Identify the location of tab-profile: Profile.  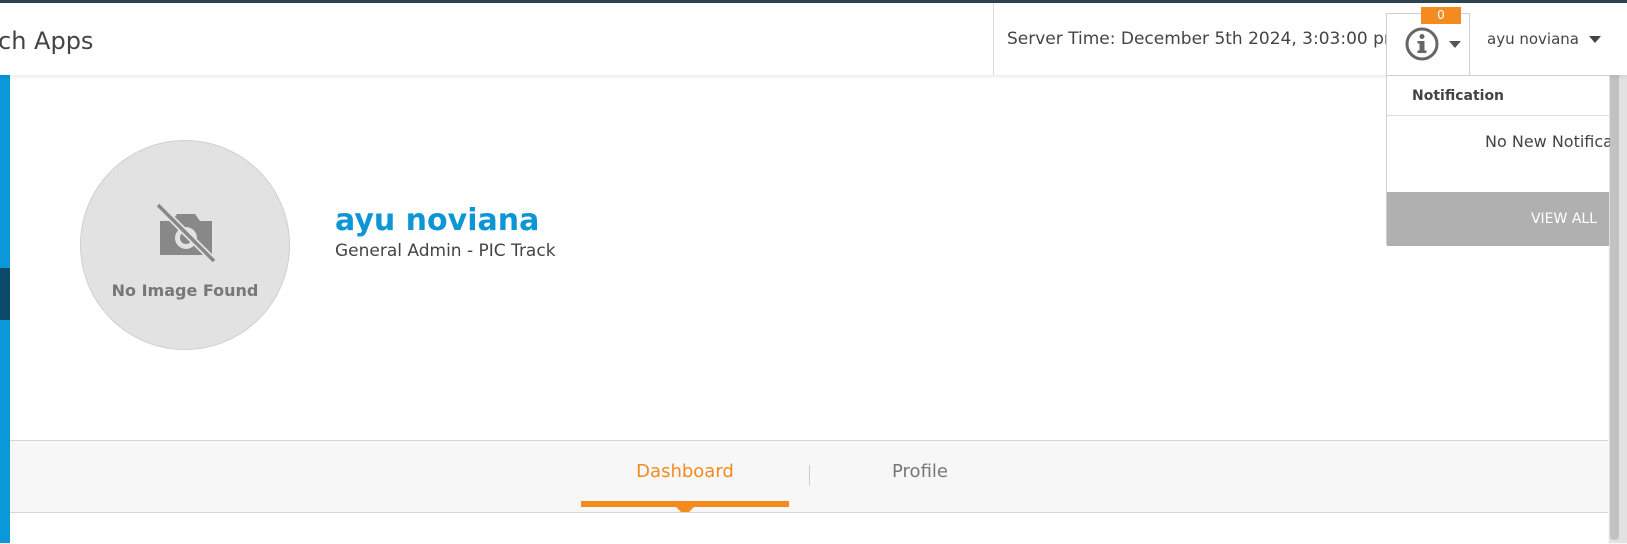
(920, 471).